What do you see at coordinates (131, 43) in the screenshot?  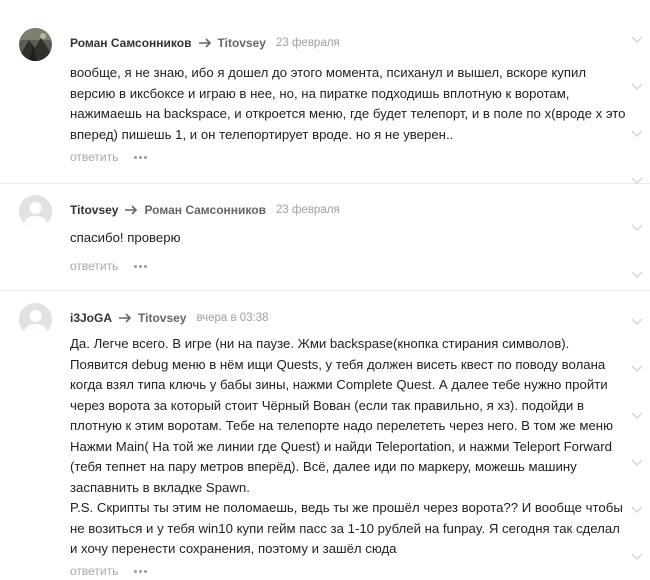 I see `author-name: Роман Самсонников` at bounding box center [131, 43].